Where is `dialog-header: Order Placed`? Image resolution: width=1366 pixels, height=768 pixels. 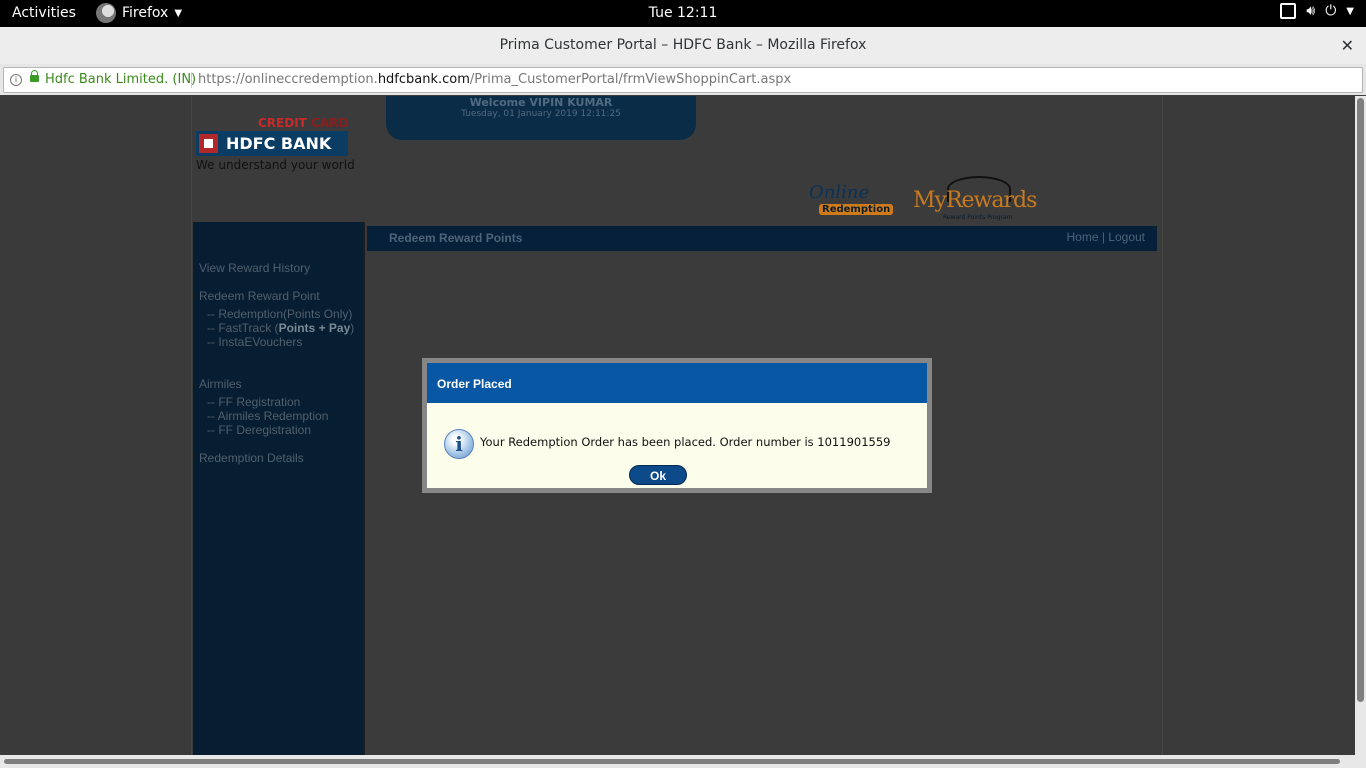 dialog-header: Order Placed is located at coordinates (677, 383).